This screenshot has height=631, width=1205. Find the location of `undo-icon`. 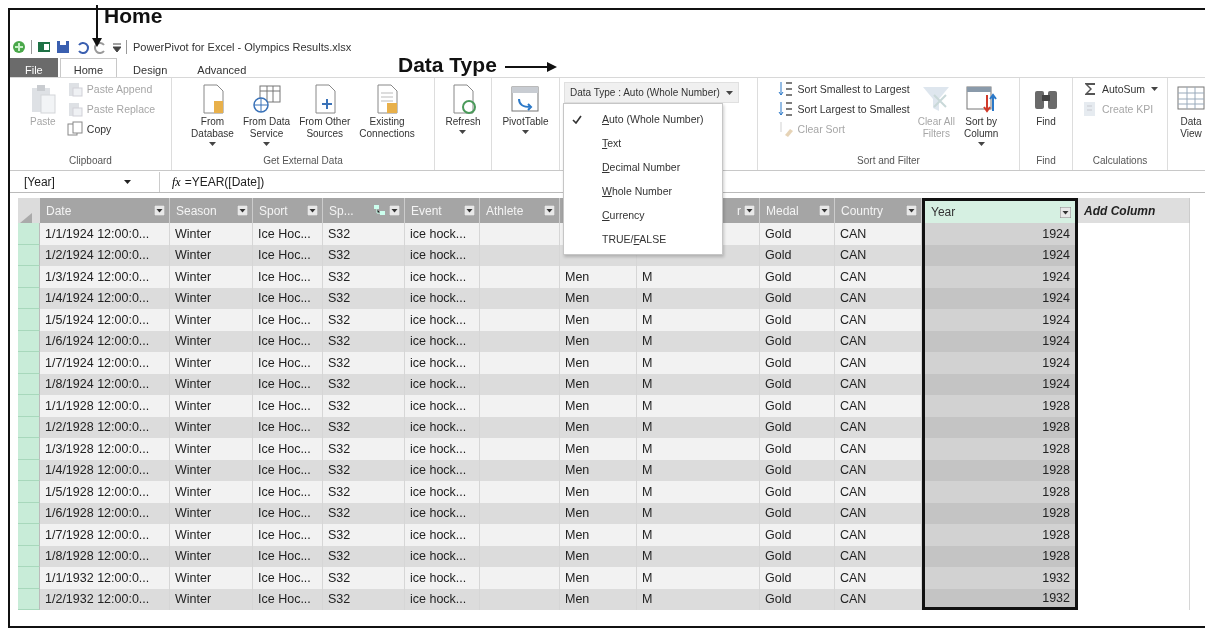

undo-icon is located at coordinates (82, 47).